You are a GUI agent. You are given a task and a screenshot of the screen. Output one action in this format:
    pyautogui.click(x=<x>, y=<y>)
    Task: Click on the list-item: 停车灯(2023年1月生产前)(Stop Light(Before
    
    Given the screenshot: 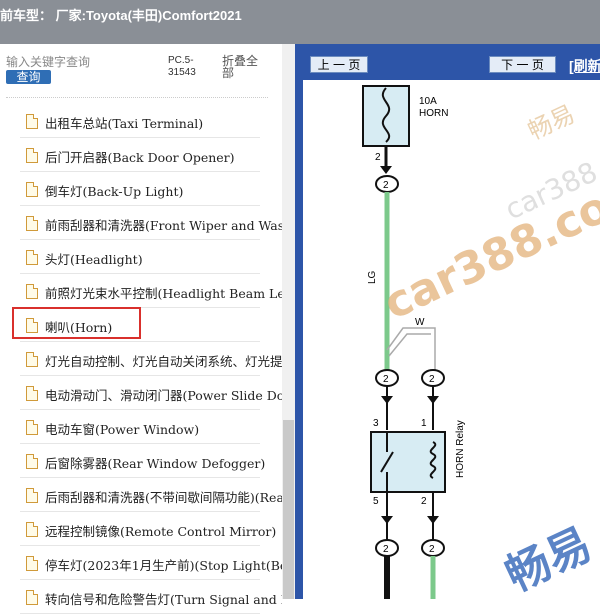 What is the action you would take?
    pyautogui.click(x=141, y=563)
    